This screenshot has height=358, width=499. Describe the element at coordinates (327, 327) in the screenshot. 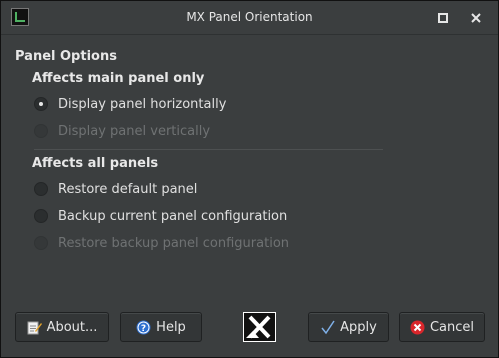

I see `checkmark-icon` at that location.